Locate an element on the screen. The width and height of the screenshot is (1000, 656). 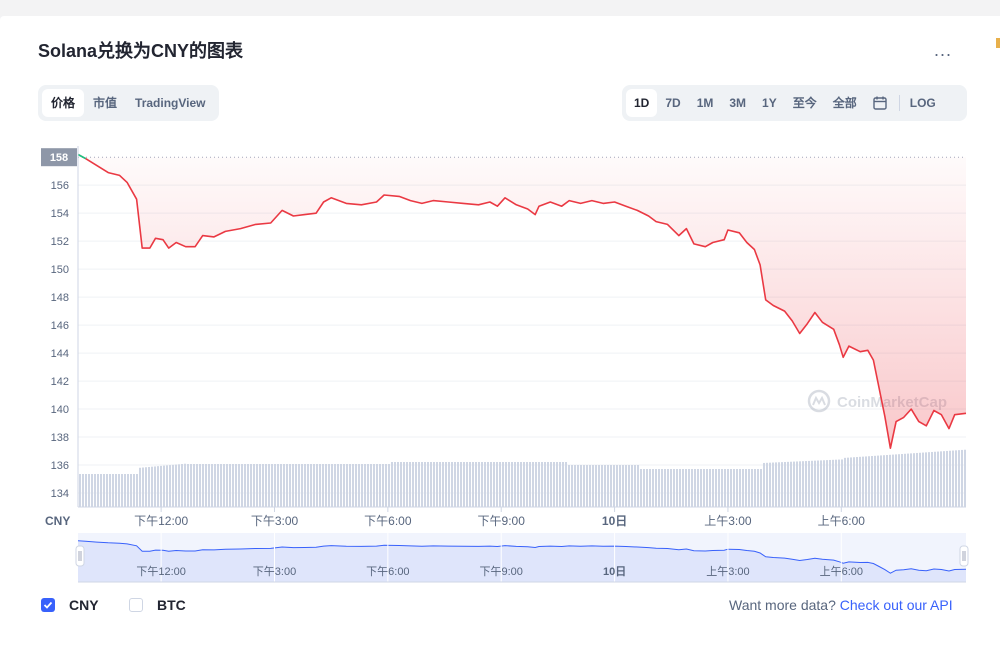
legend-btc: BTC is located at coordinates (157, 605).